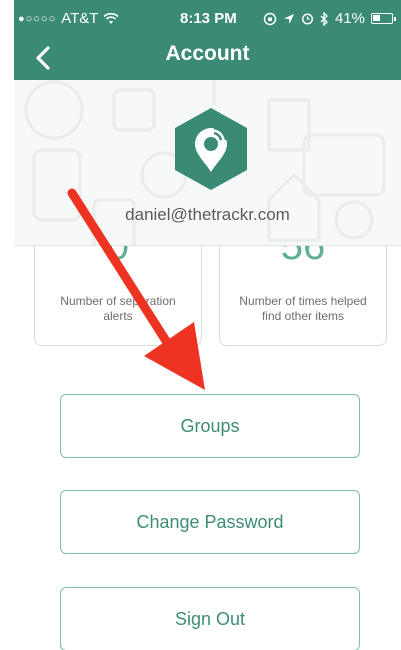  Describe the element at coordinates (111, 18) in the screenshot. I see `wifi-icon` at that location.